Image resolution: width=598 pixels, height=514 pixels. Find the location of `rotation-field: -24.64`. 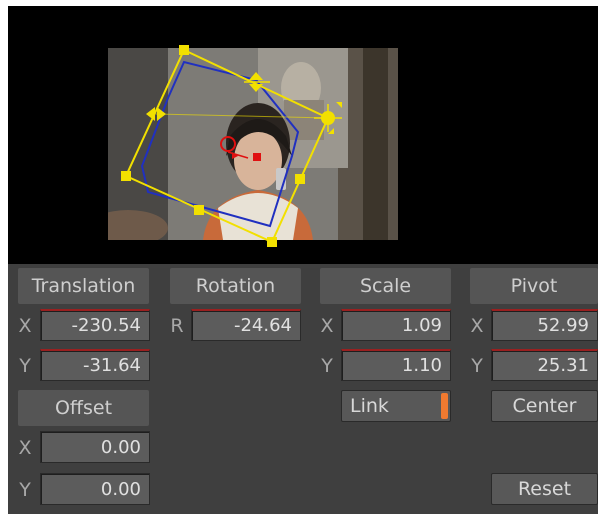

rotation-field: -24.64 is located at coordinates (246, 325).